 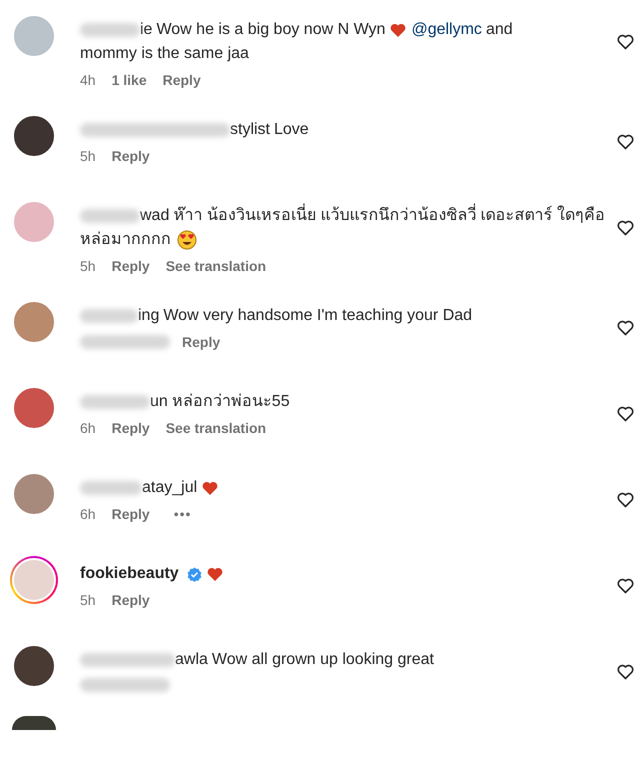 What do you see at coordinates (499, 30) in the screenshot?
I see `comment-text: and` at bounding box center [499, 30].